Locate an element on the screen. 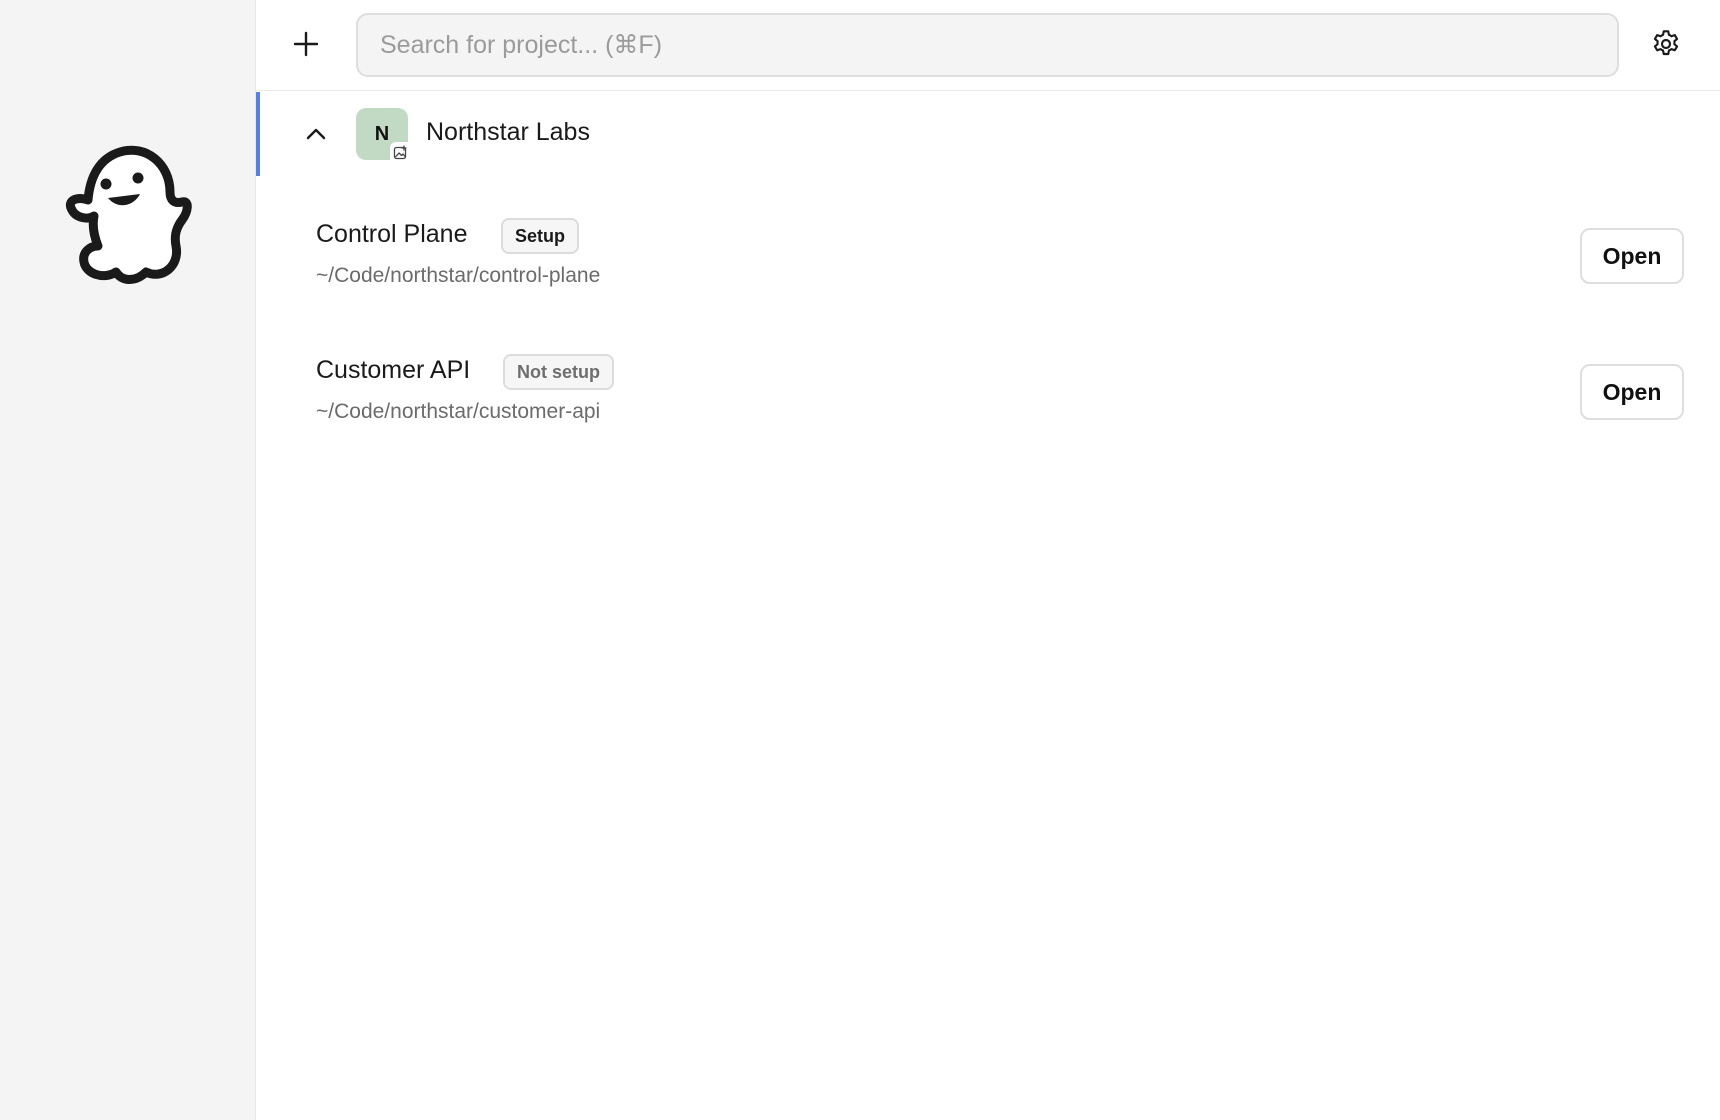  image-edit-icon is located at coordinates (400, 152).